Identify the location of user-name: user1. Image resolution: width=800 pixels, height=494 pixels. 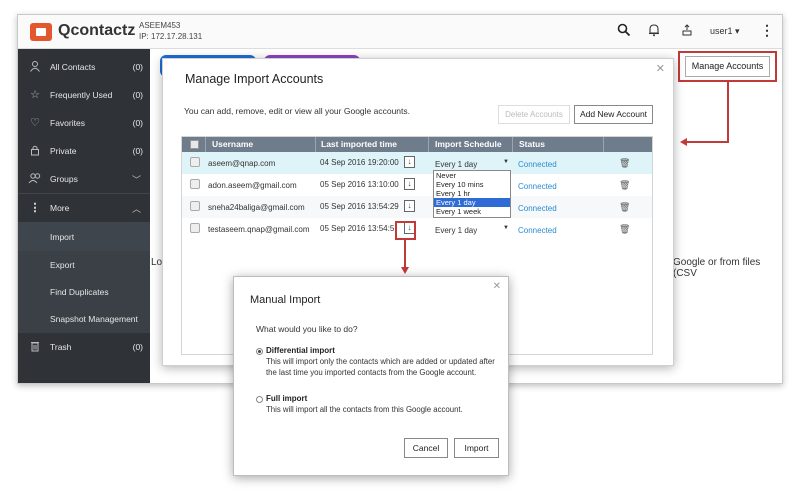
(721, 31).